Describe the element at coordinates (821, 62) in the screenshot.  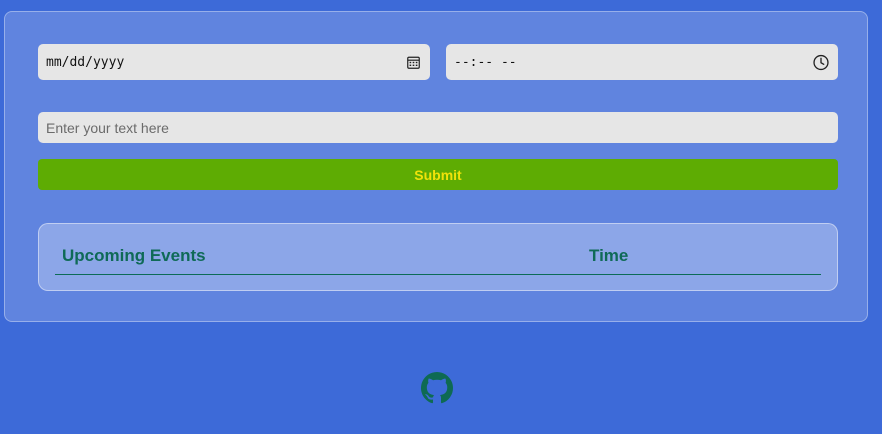
I see `clock-icon` at that location.